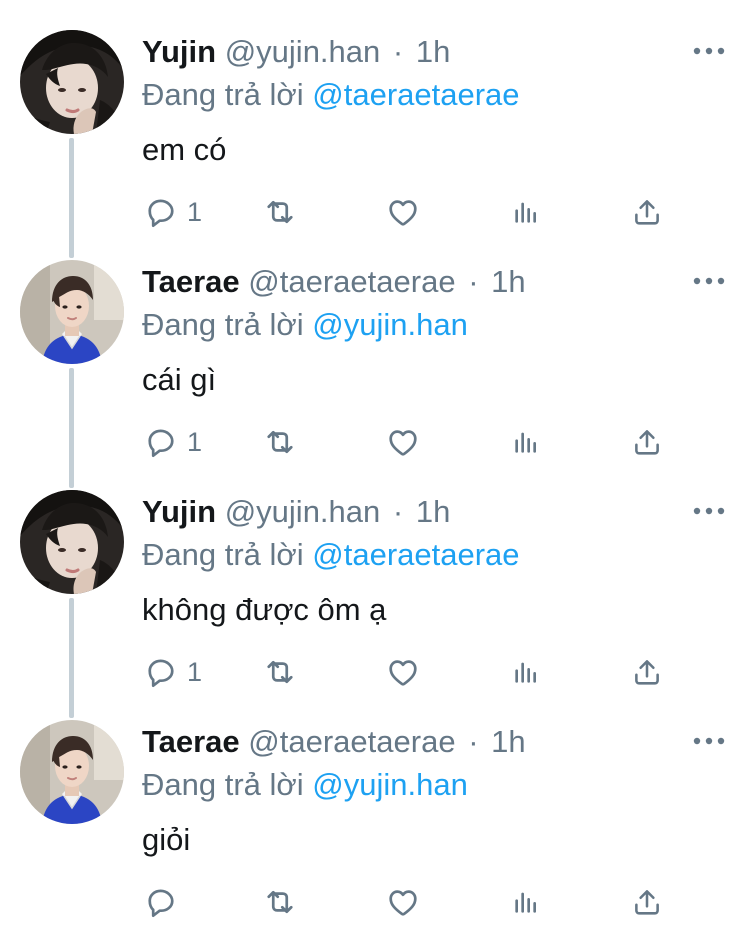 The height and width of the screenshot is (942, 750). I want to click on tweet-text: cái gì, so click(179, 379).